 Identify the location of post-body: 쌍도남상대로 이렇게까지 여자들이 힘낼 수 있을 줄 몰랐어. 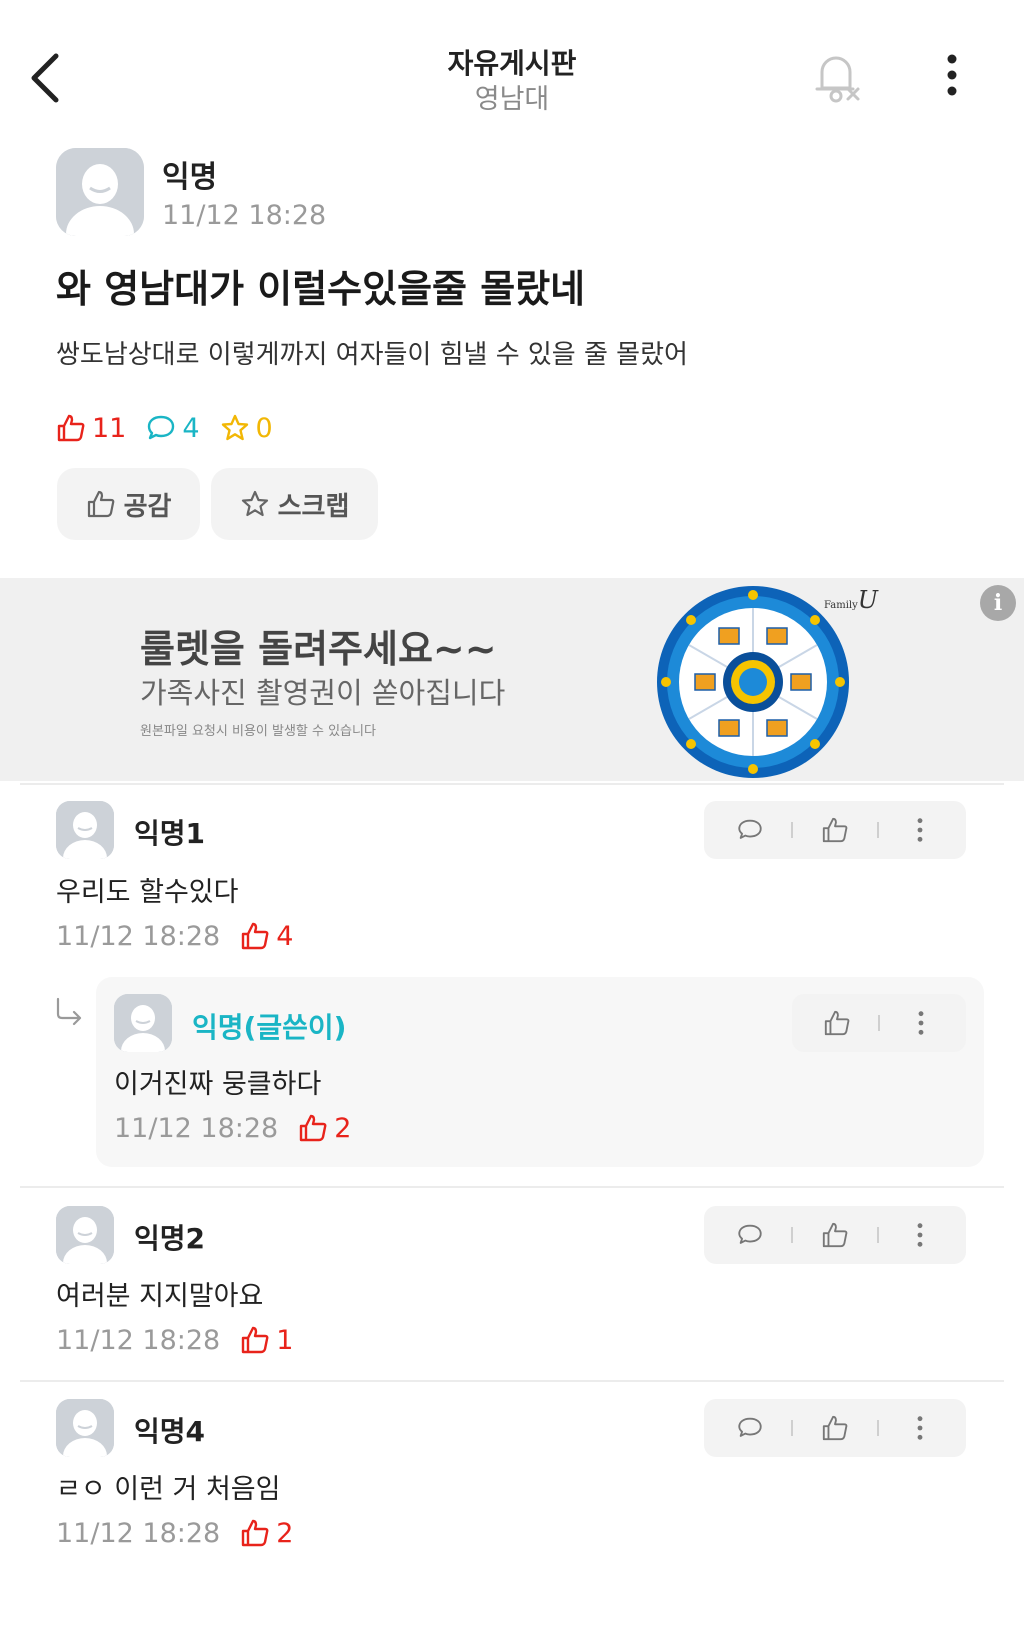
(372, 355).